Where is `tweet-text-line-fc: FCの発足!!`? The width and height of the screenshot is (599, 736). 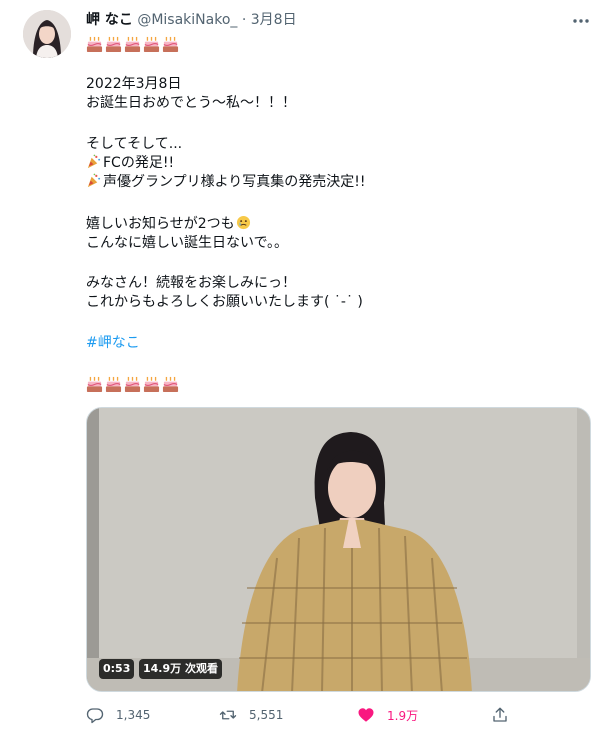 tweet-text-line-fc: FCの発足!! is located at coordinates (226, 163).